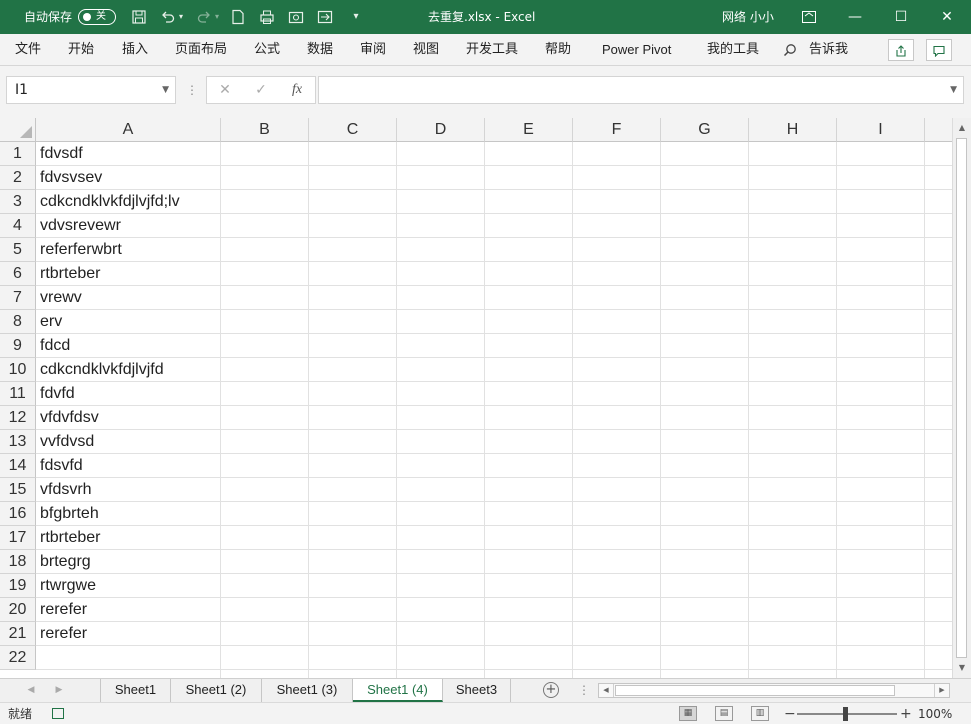 Image resolution: width=971 pixels, height=725 pixels. I want to click on share-button, so click(901, 50).